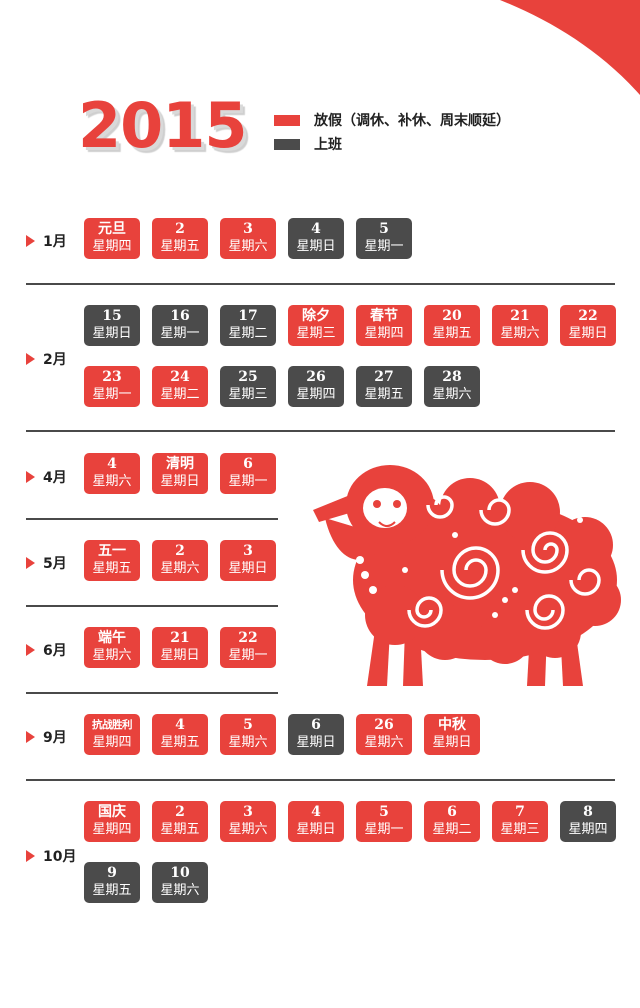  I want to click on day-label: 20, so click(452, 316).